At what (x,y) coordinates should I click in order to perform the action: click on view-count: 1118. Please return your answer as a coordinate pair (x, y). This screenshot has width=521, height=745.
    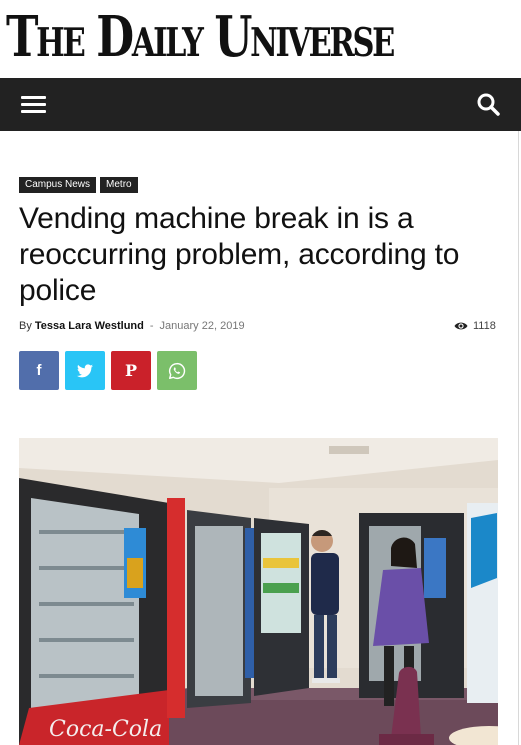
    Looking at the image, I should click on (475, 326).